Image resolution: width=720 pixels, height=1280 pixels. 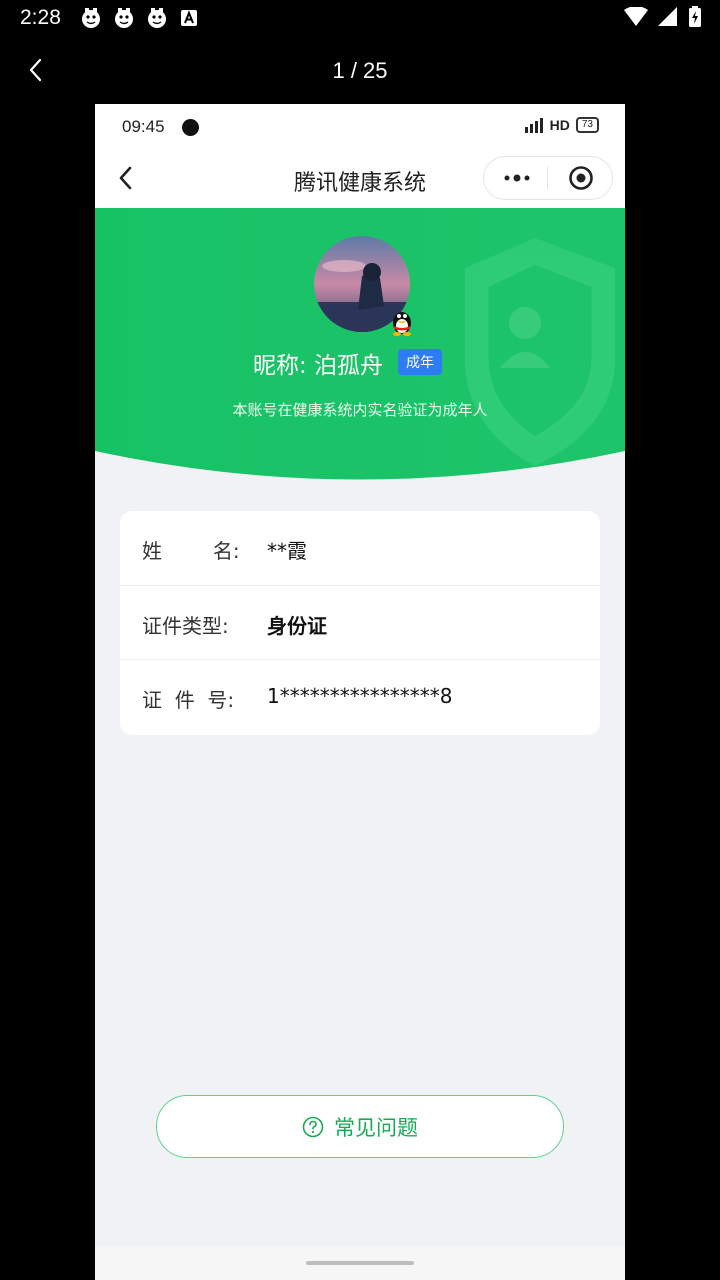 I want to click on info-row-id-number: 证 件 号: 1****************8, so click(x=360, y=696).